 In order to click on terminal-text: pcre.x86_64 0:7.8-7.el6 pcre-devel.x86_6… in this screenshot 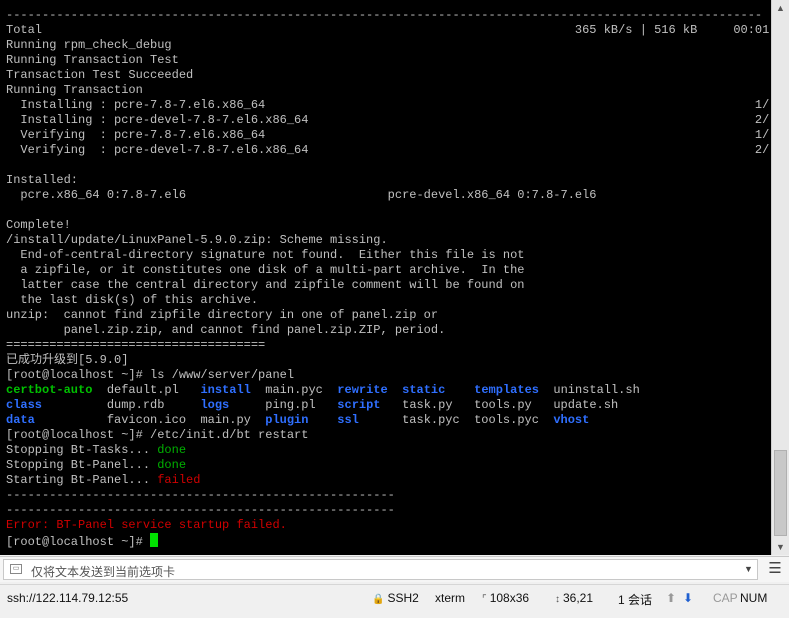, I will do `click(301, 195)`.